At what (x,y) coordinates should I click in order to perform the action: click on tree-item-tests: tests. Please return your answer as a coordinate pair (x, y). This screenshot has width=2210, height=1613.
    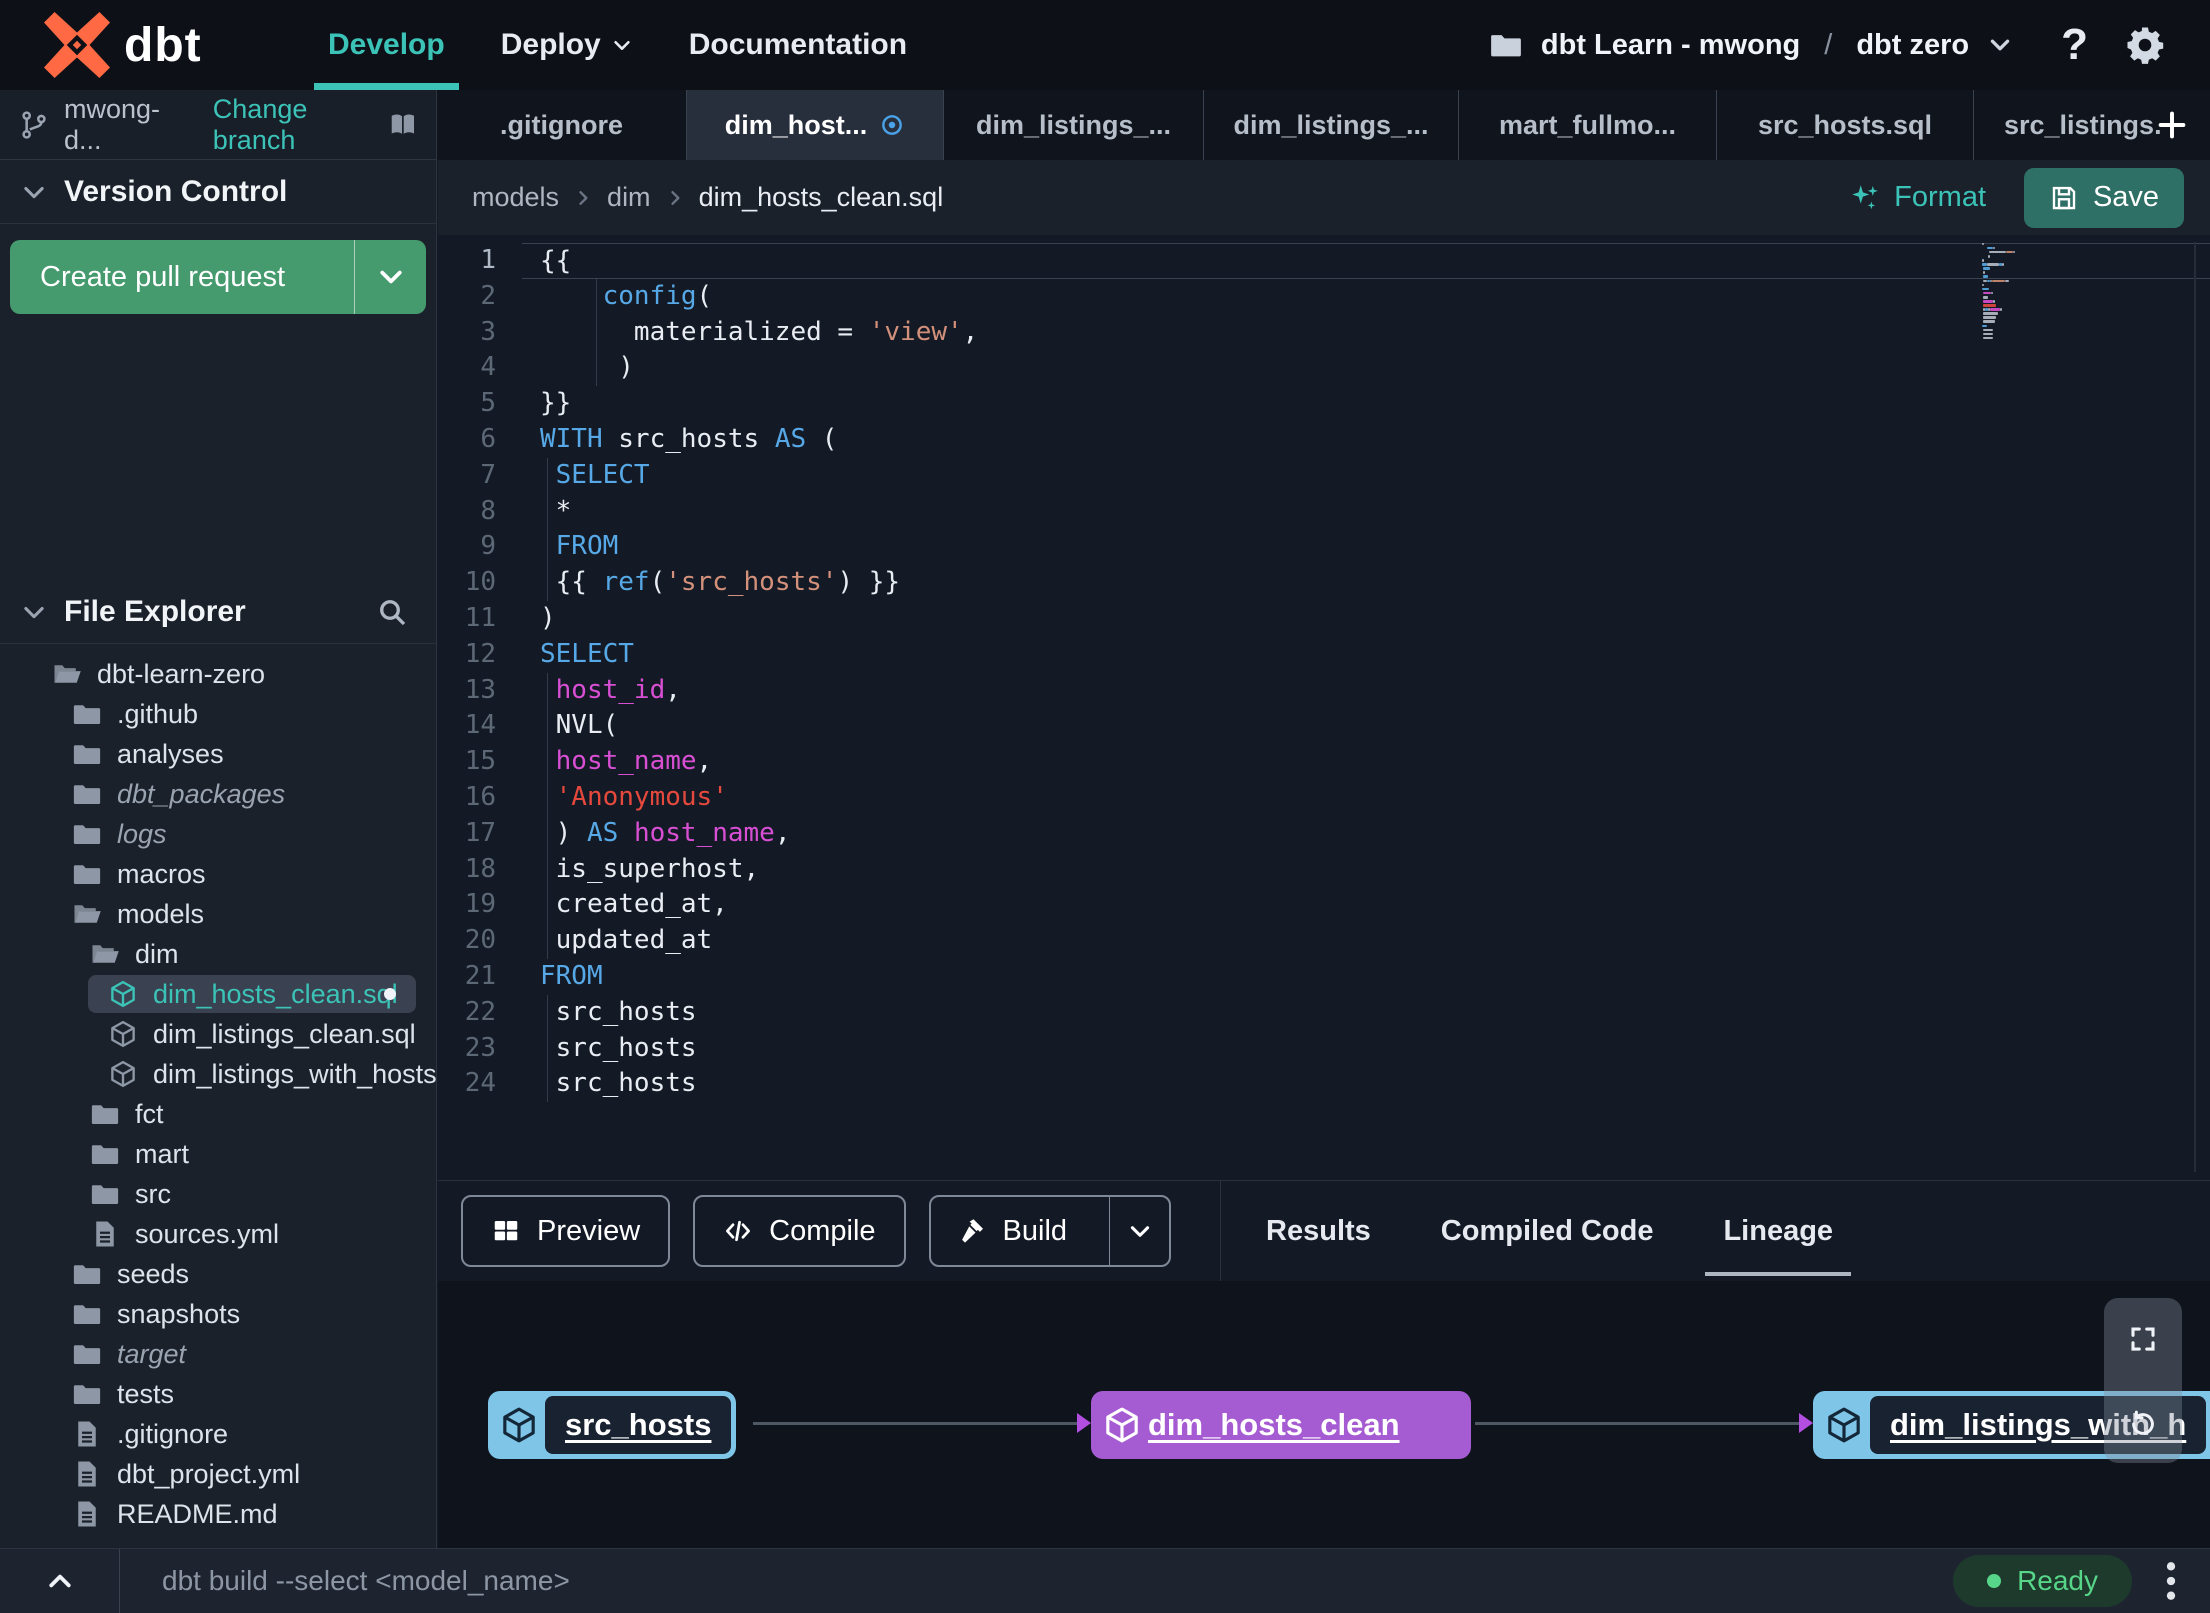
    Looking at the image, I should click on (218, 1394).